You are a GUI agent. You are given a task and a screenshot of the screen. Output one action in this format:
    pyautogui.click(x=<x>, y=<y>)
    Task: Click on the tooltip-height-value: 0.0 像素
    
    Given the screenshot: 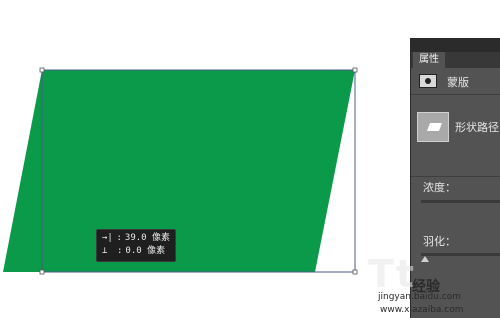 What is the action you would take?
    pyautogui.click(x=145, y=251)
    